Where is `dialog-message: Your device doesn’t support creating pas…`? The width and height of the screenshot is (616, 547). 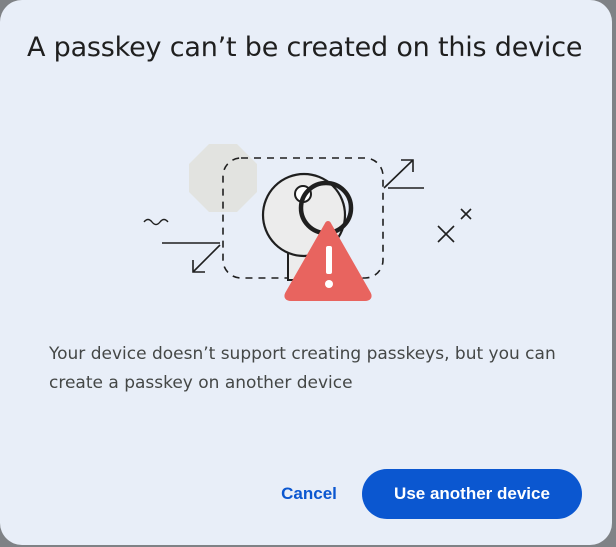 dialog-message: Your device doesn’t support creating pas… is located at coordinates (302, 368).